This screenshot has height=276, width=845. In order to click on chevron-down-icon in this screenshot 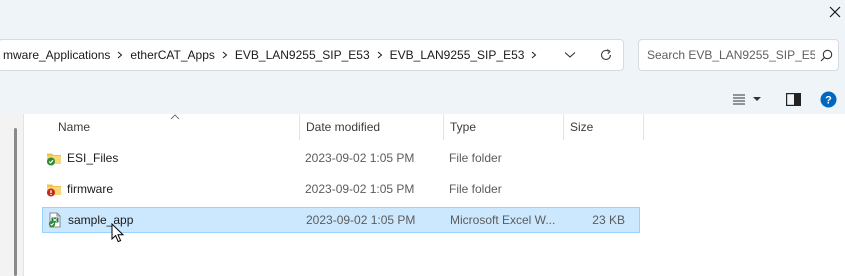, I will do `click(570, 55)`.